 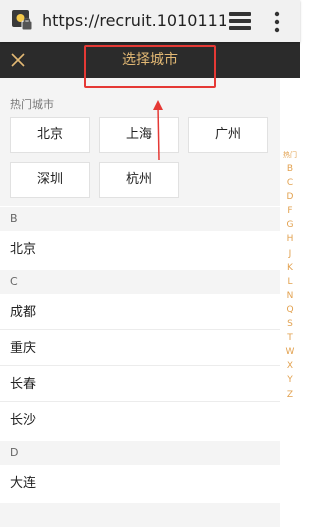 What do you see at coordinates (140, 348) in the screenshot?
I see `city-item-chongqing: 重庆` at bounding box center [140, 348].